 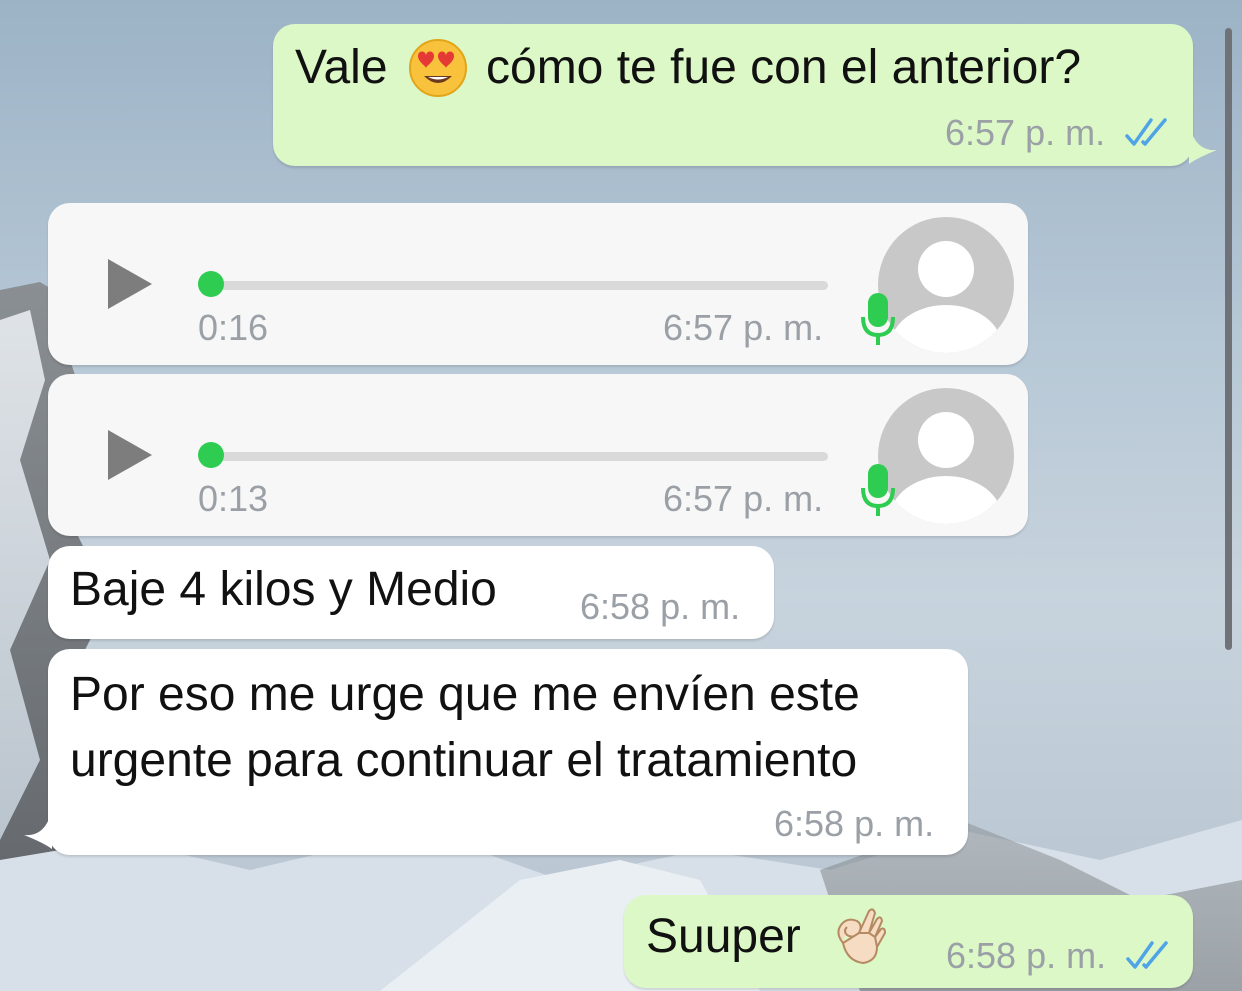 I want to click on heart-eyes-emoji, so click(x=438, y=68).